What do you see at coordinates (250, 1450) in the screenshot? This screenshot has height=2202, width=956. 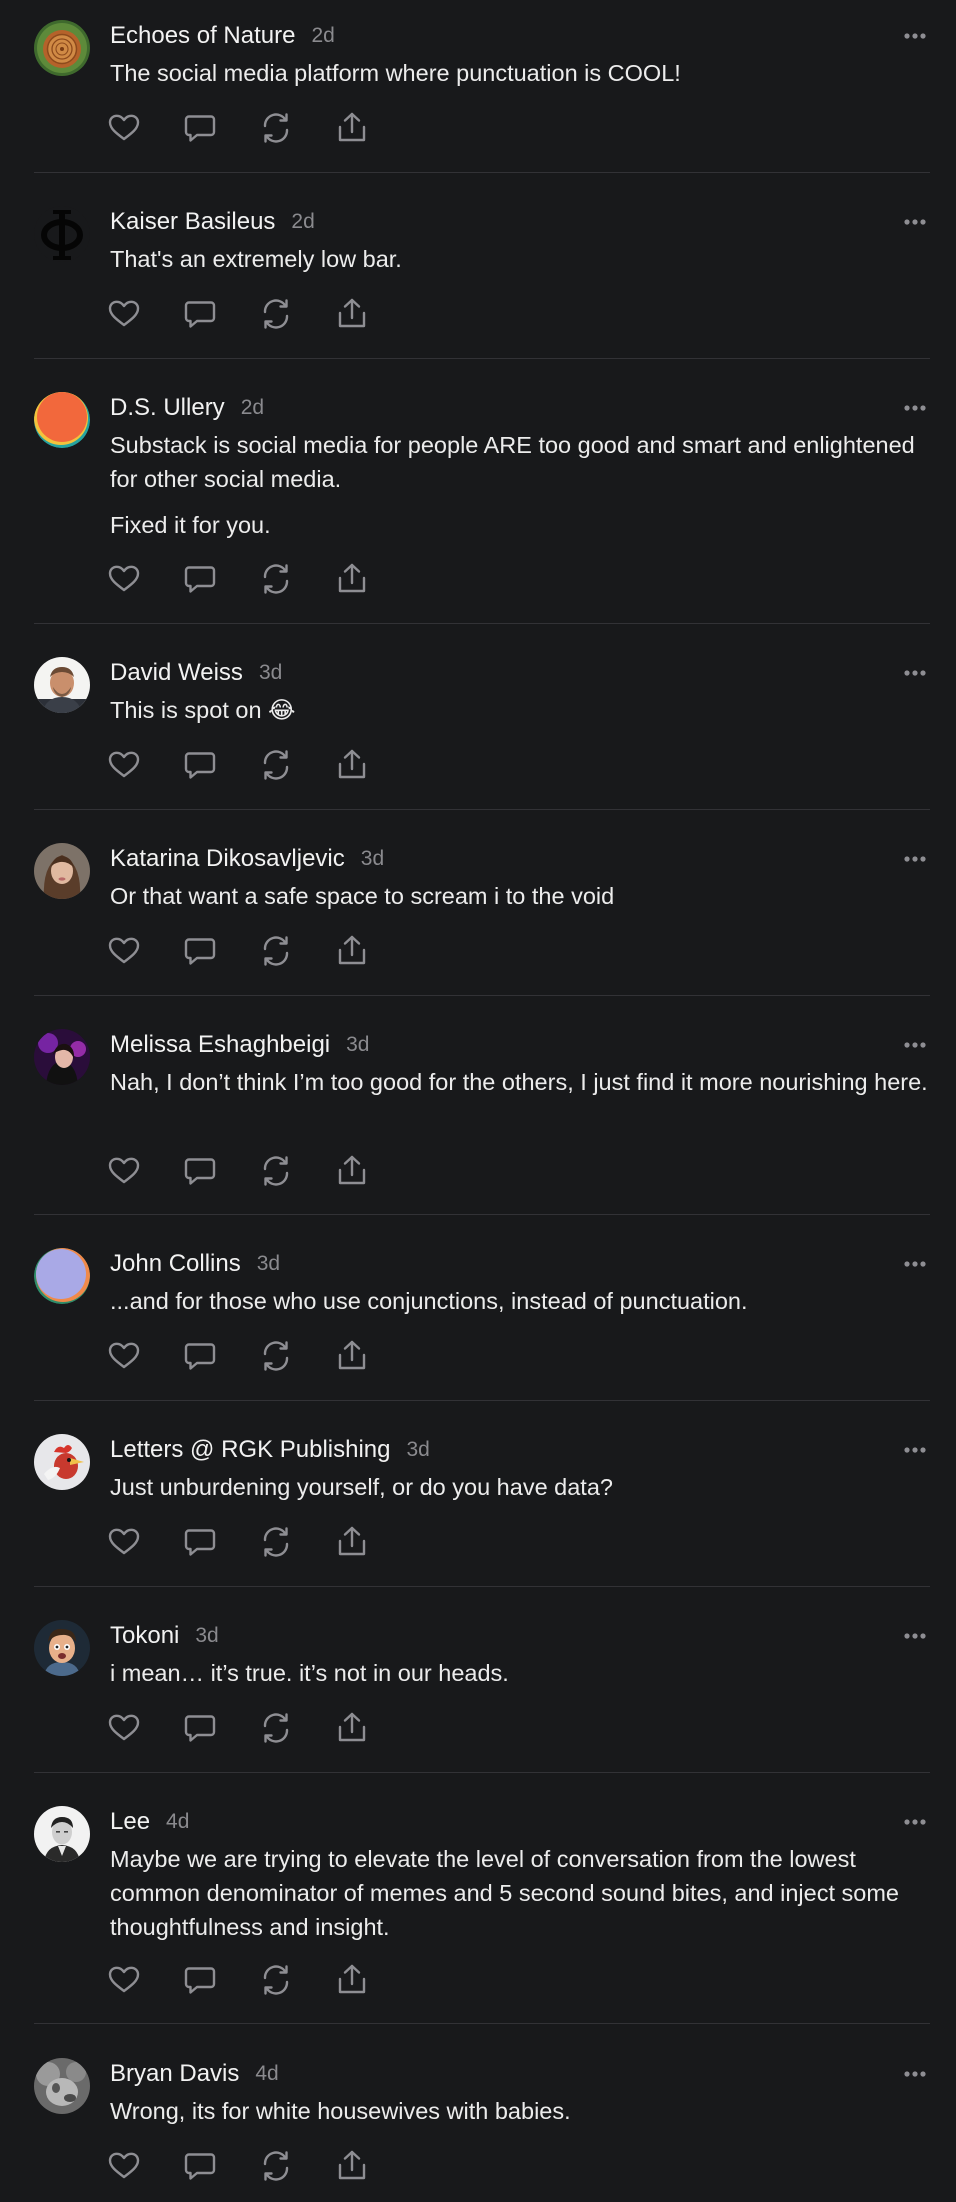 I see `author-name: Letters @ RGK Publishing` at bounding box center [250, 1450].